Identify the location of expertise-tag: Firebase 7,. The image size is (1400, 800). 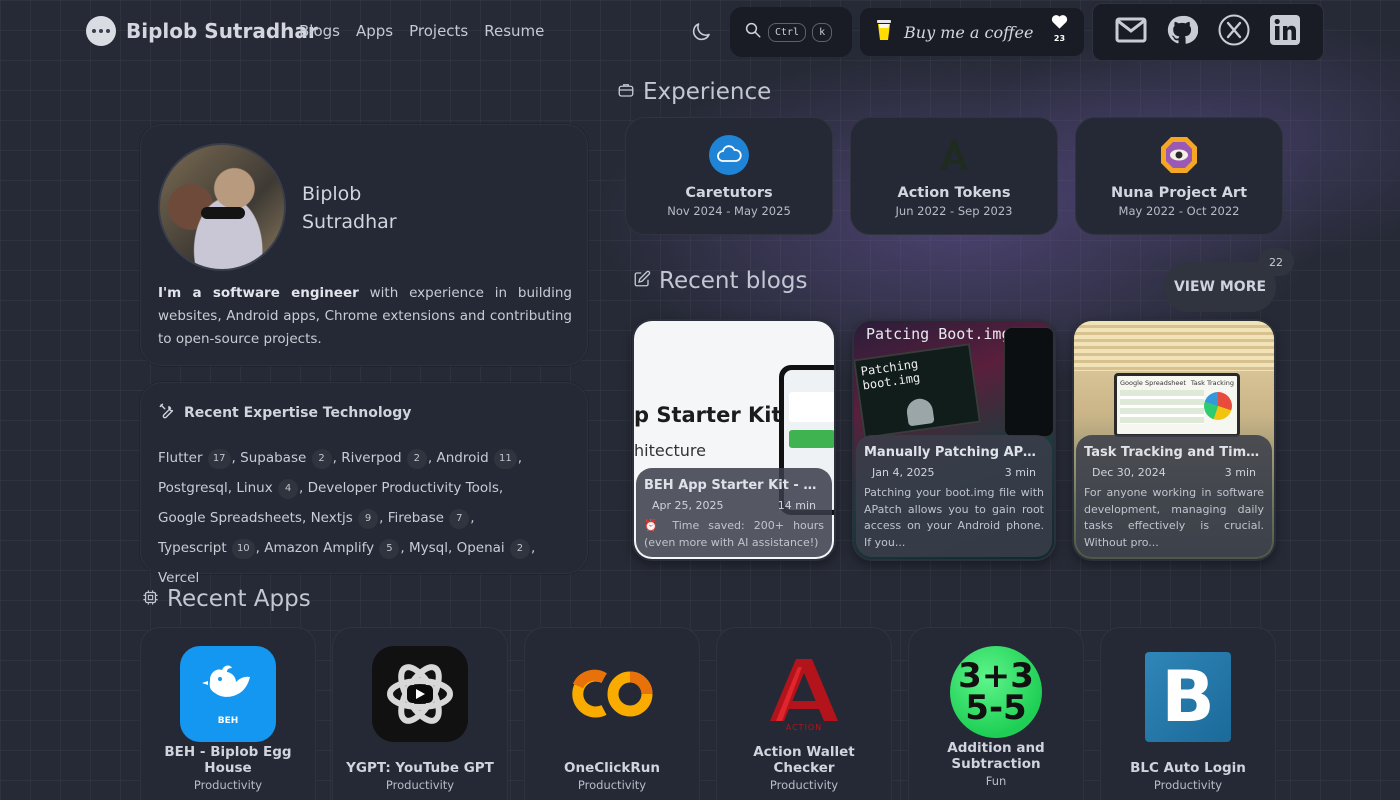
(431, 519).